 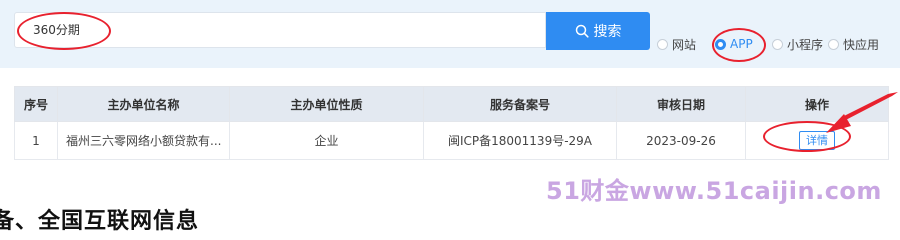 What do you see at coordinates (714, 191) in the screenshot?
I see `watermark: 51财金www.51caijin.com` at bounding box center [714, 191].